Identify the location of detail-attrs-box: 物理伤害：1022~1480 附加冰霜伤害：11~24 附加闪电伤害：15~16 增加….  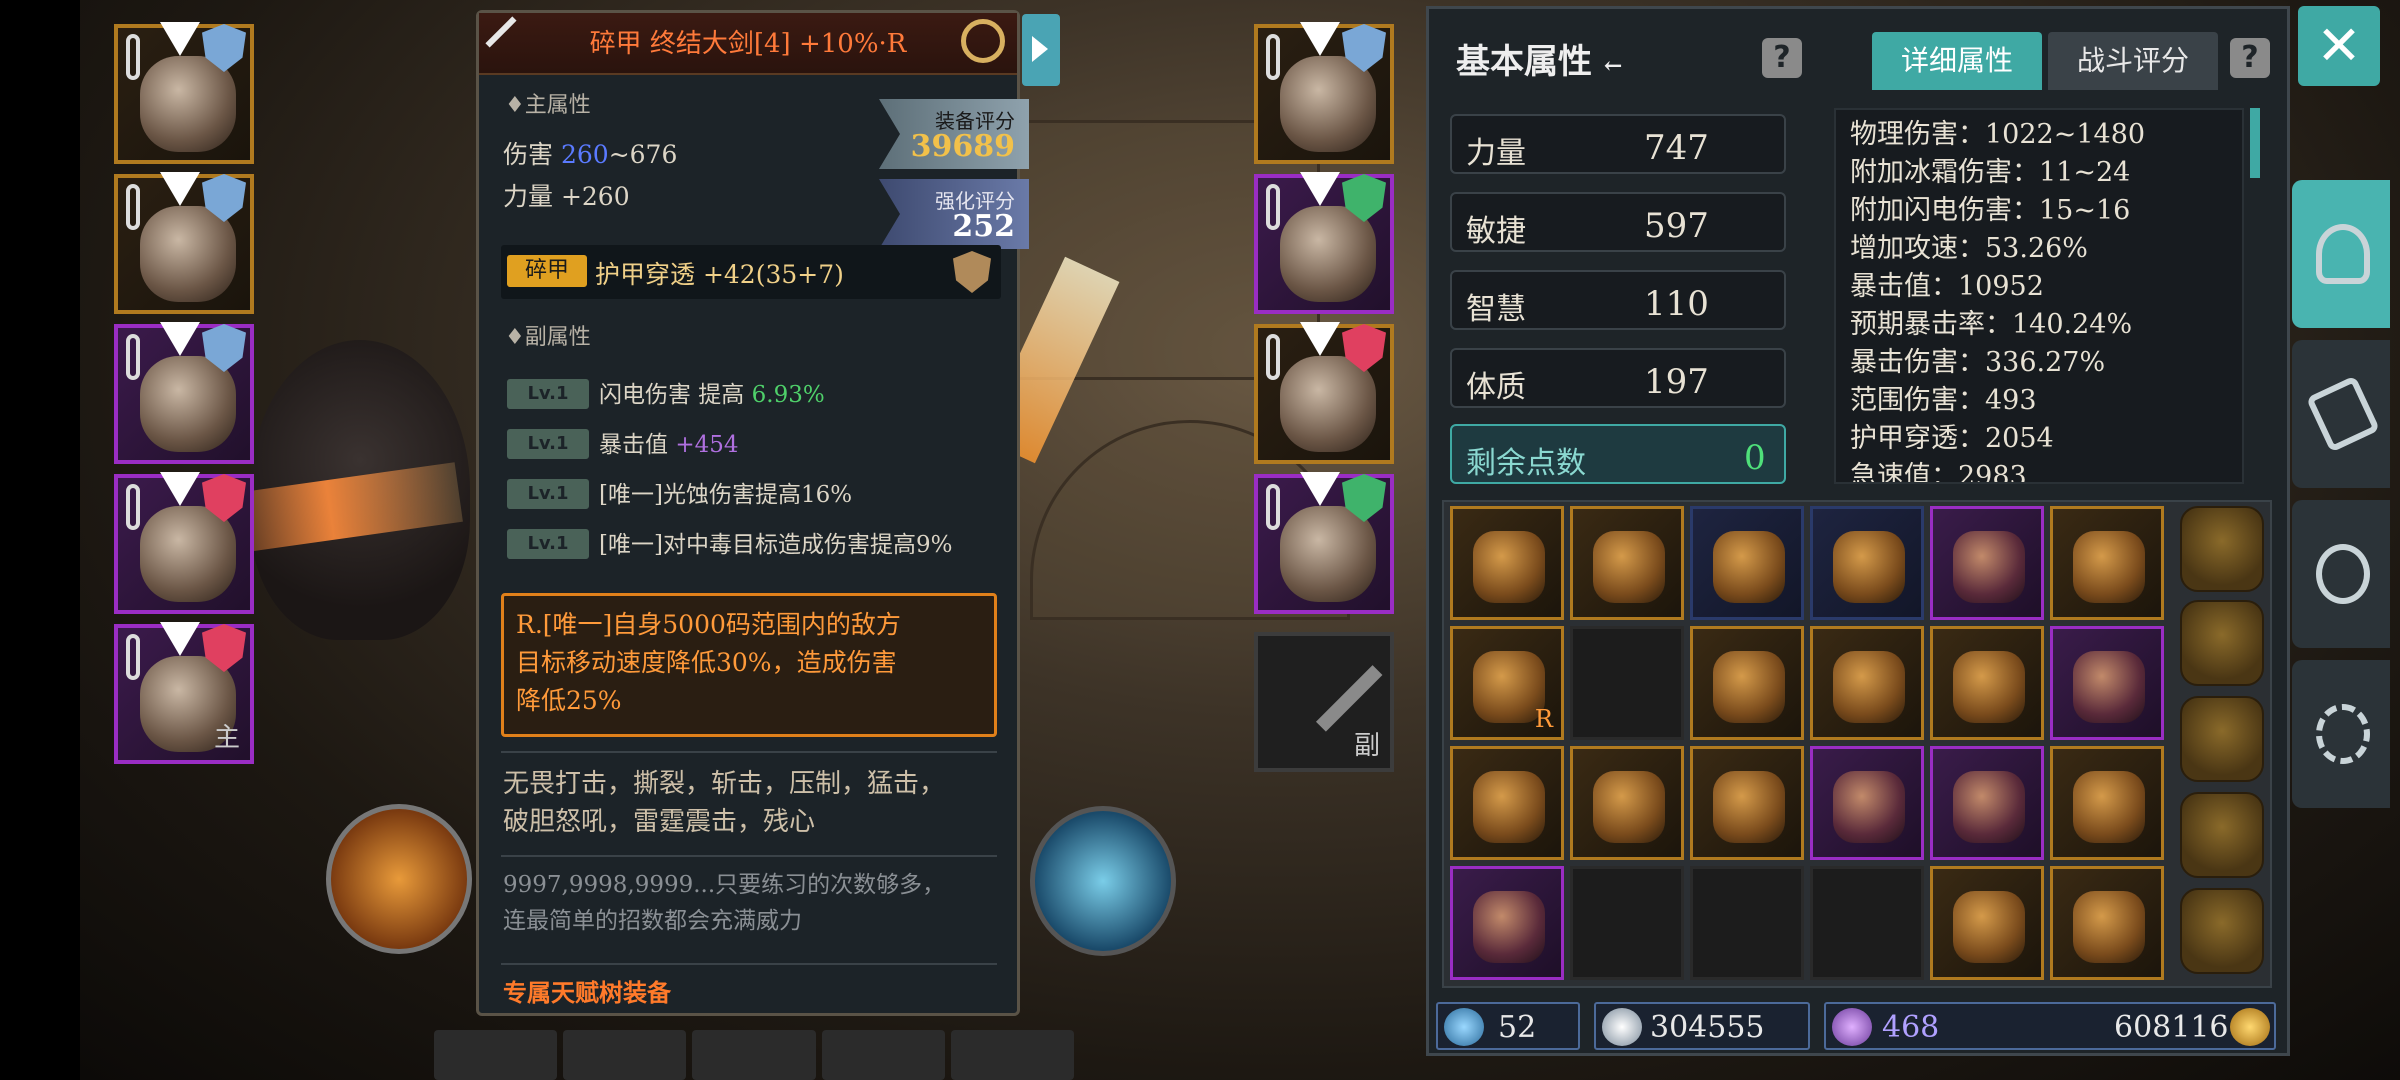
(2039, 296).